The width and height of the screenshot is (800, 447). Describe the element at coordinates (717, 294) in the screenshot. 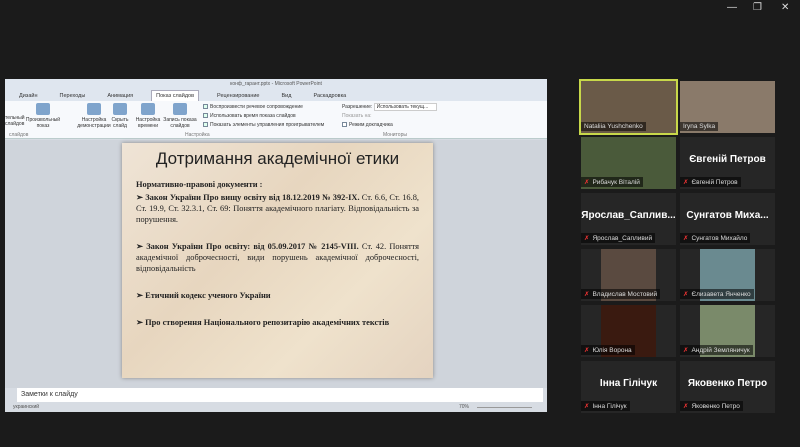

I see `participant-name: ✗ Єлизавета Янченко` at that location.